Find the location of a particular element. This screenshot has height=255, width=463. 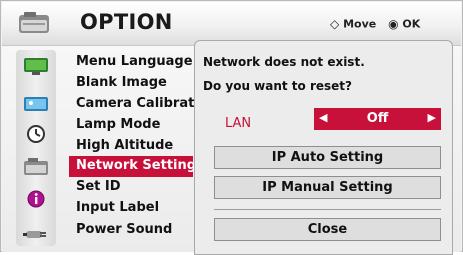

menu-item-lamp-mode: Lamp Mode is located at coordinates (118, 124).